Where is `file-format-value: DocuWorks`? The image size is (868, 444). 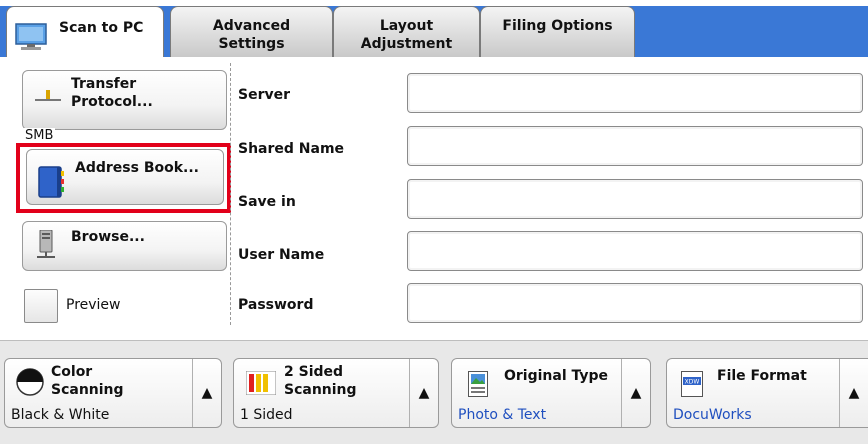 file-format-value: DocuWorks is located at coordinates (712, 415).